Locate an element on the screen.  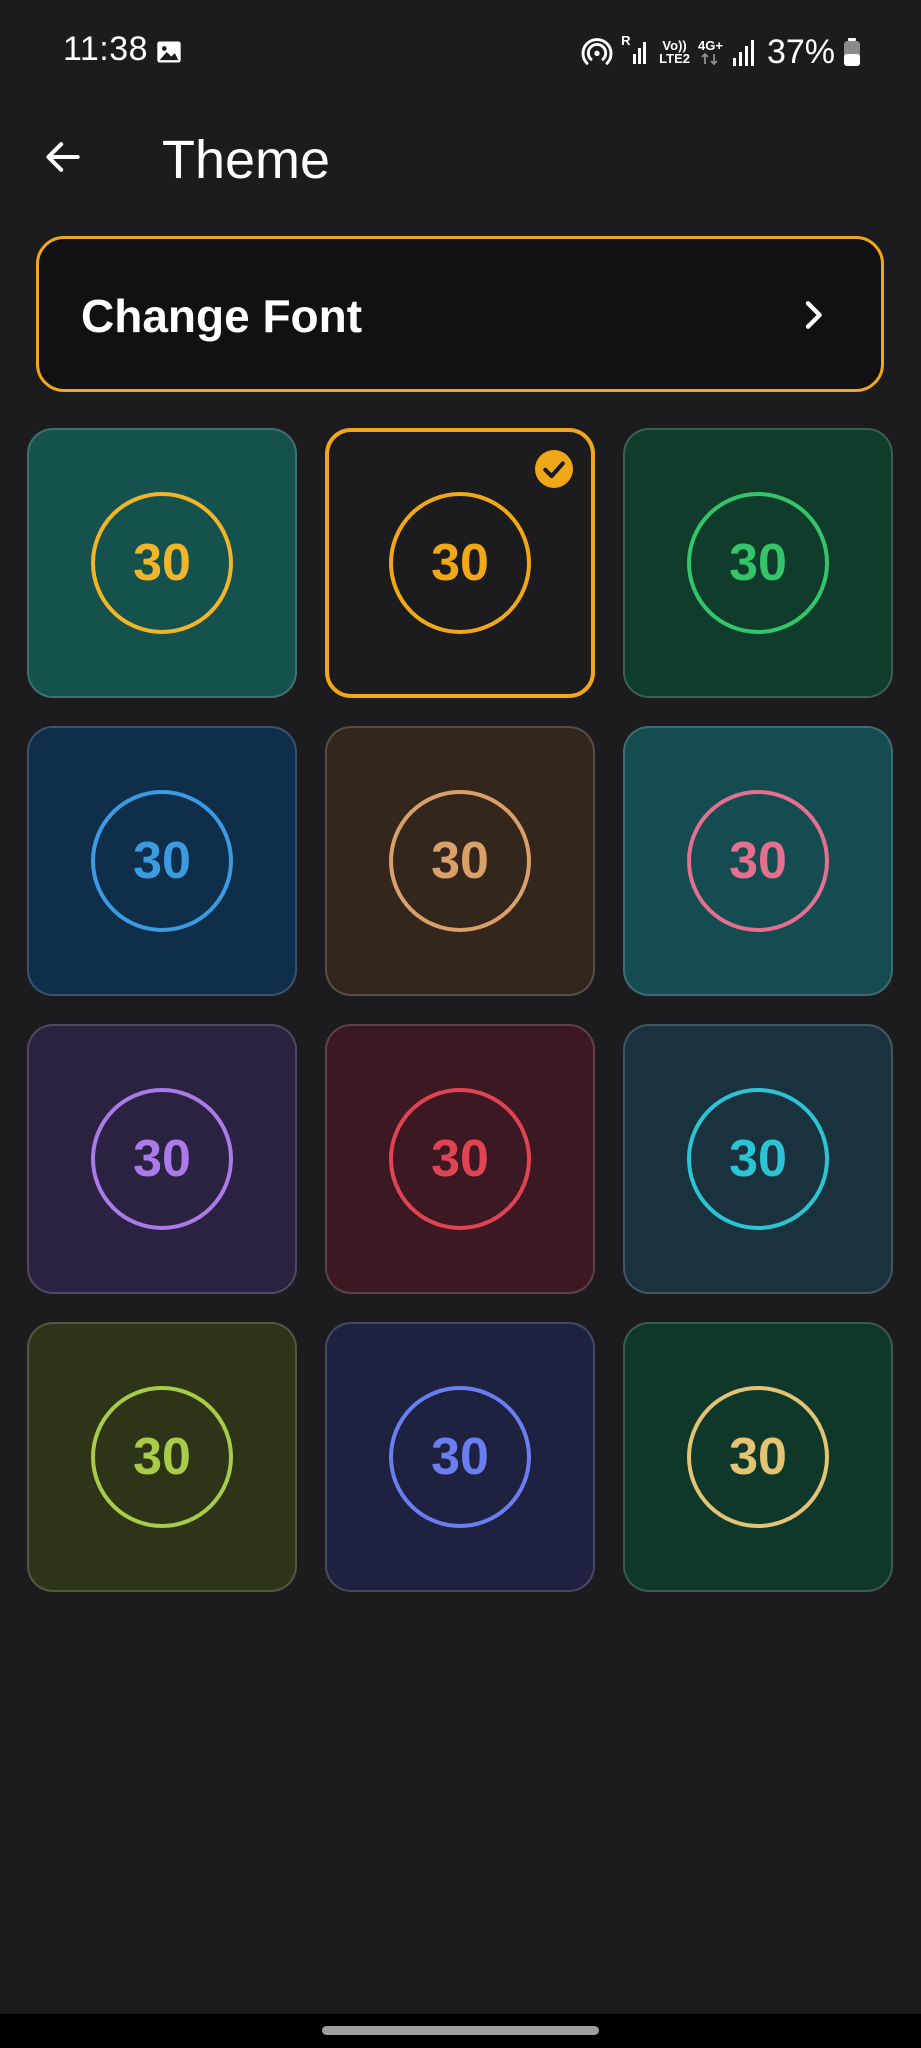
signal-r-icon: R is located at coordinates (636, 52).